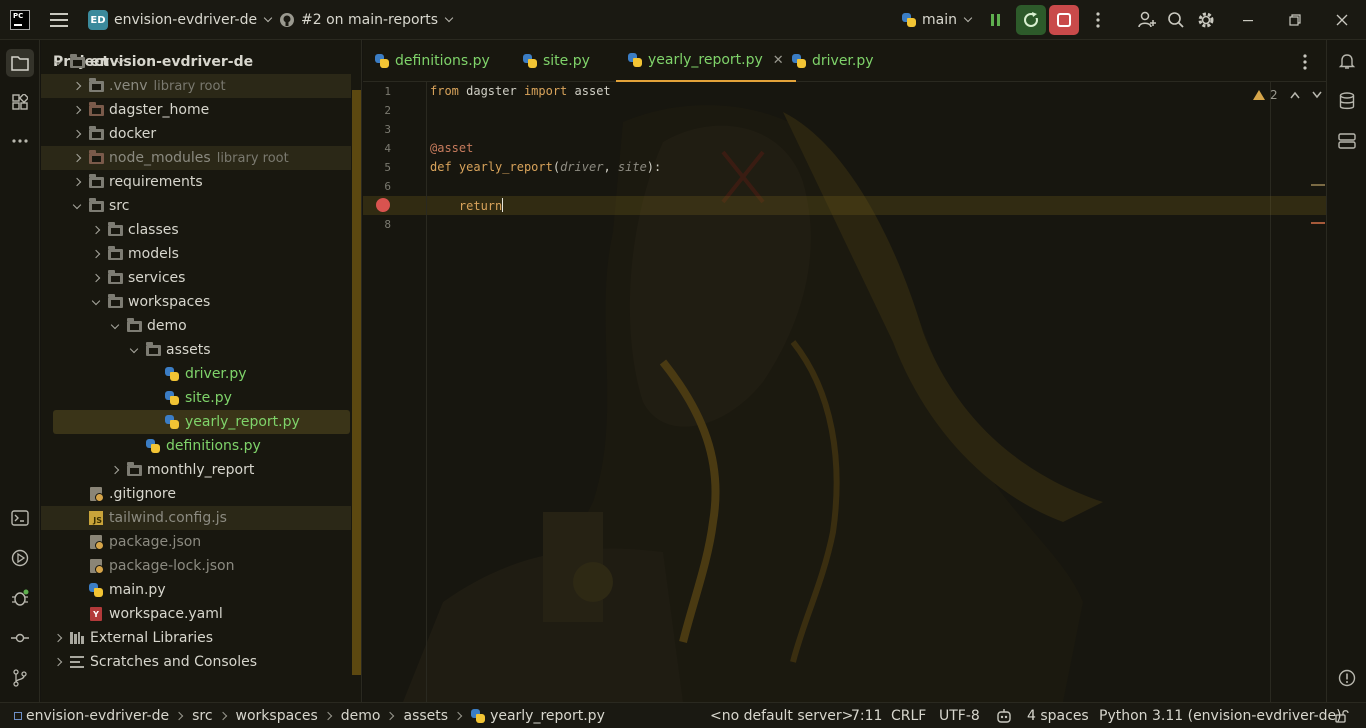  What do you see at coordinates (556, 61) in the screenshot?
I see `tab-site: site.py` at bounding box center [556, 61].